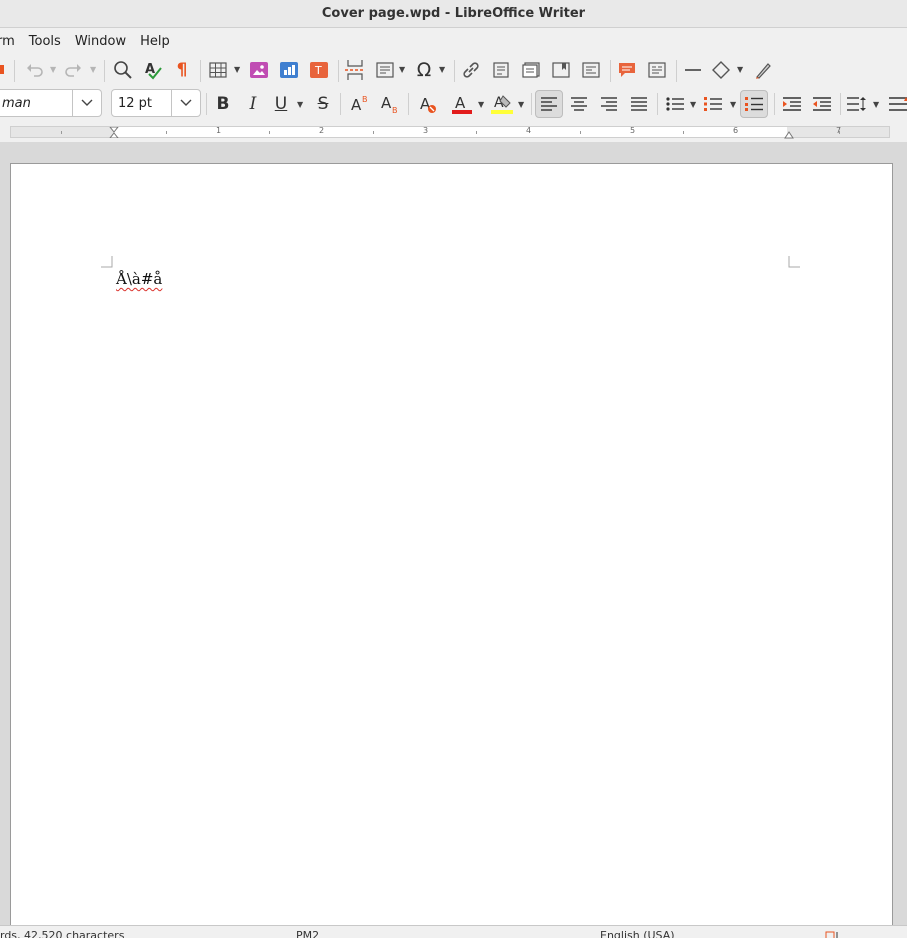  Describe the element at coordinates (427, 104) in the screenshot. I see `clear-formatting-icon: A` at that location.